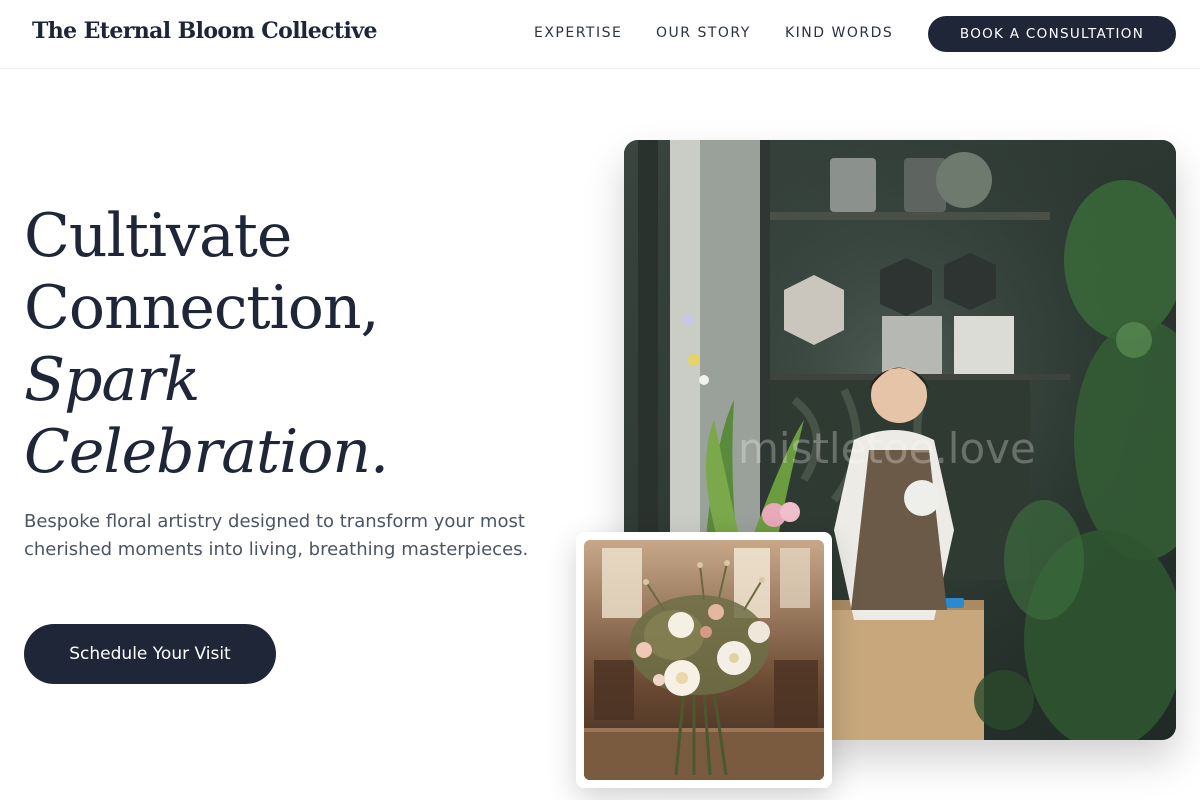  Describe the element at coordinates (206, 344) in the screenshot. I see `hero-headline: Cultivate Connection, Spark Celebration.` at that location.